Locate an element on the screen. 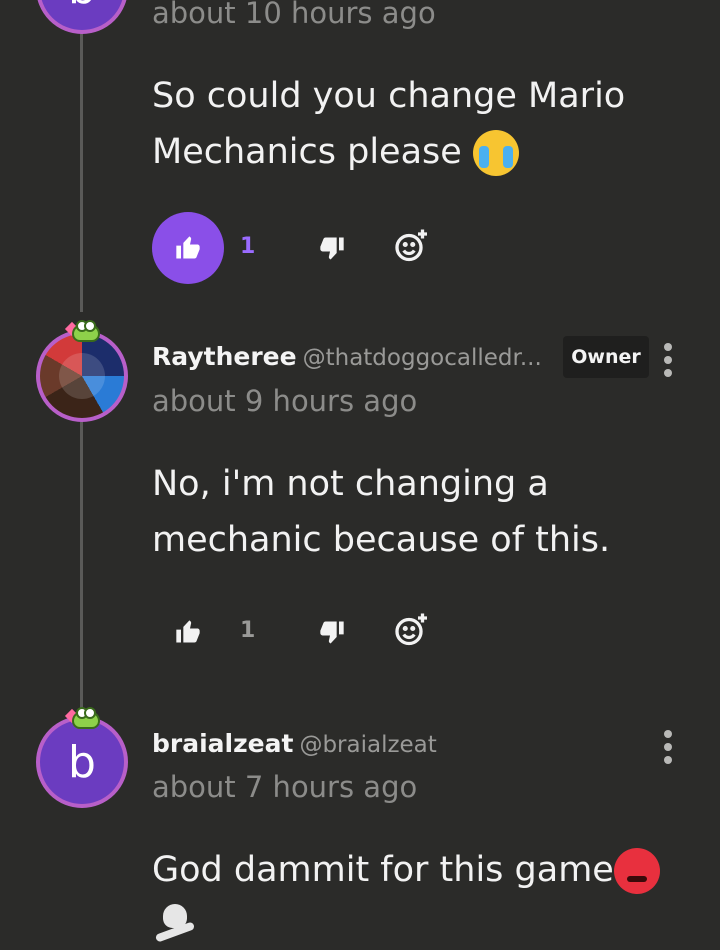 The width and height of the screenshot is (720, 950). comment-body: God dammit for this game is located at coordinates (422, 896).